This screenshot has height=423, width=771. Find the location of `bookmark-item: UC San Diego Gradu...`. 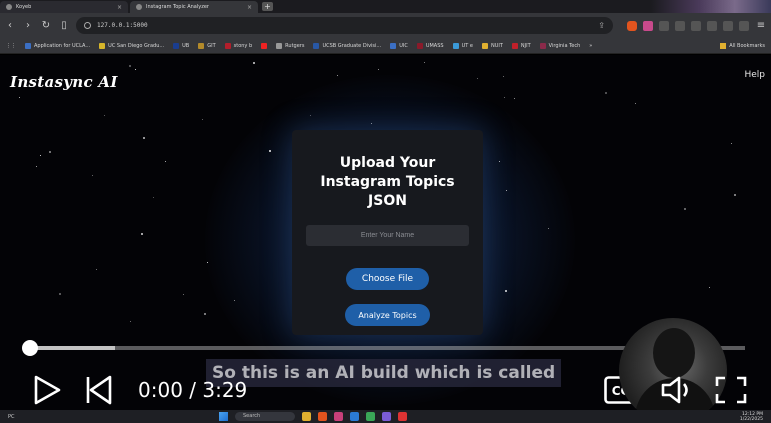

bookmark-item: UC San Diego Gradu... is located at coordinates (132, 45).